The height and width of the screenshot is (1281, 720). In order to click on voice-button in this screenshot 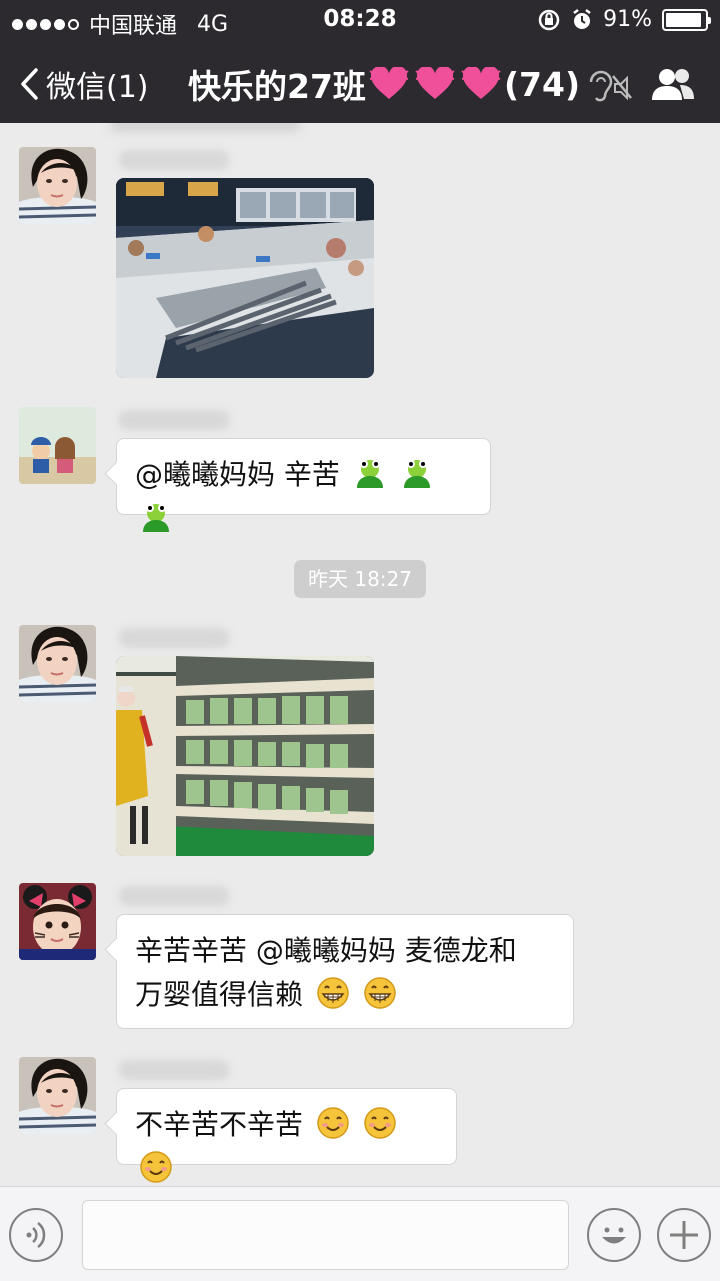, I will do `click(36, 1235)`.